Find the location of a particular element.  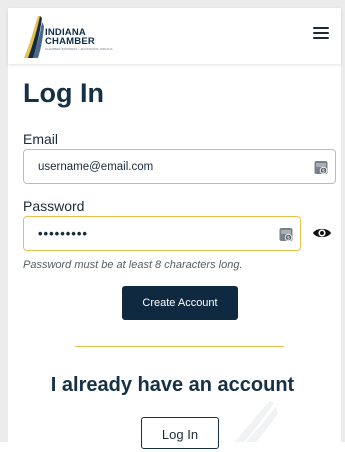

create-account-button: Create Account is located at coordinates (180, 303).